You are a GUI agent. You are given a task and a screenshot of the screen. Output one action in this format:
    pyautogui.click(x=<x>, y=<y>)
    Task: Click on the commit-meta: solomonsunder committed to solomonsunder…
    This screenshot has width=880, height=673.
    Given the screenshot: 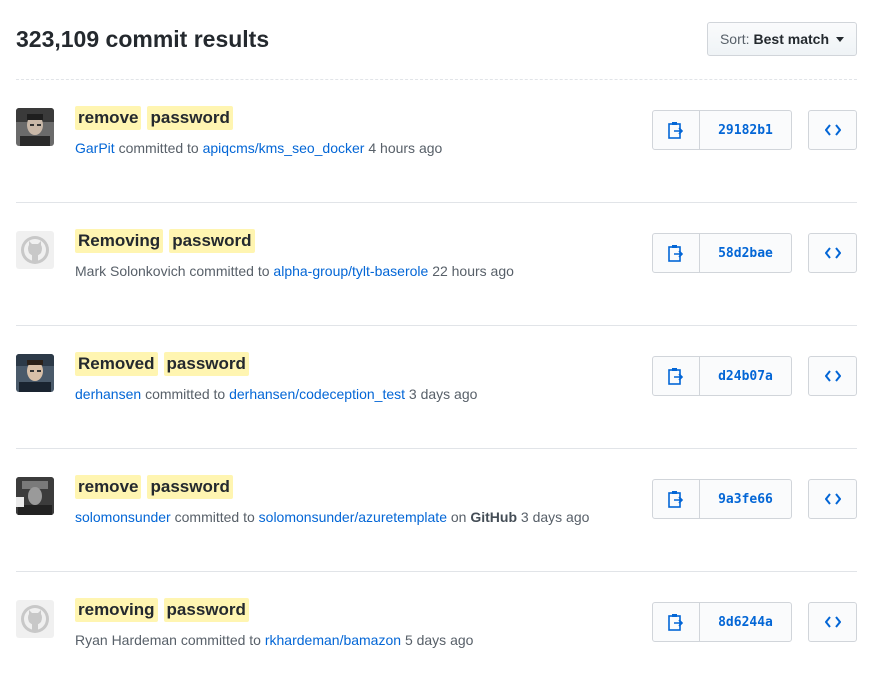 What is the action you would take?
    pyautogui.click(x=332, y=517)
    